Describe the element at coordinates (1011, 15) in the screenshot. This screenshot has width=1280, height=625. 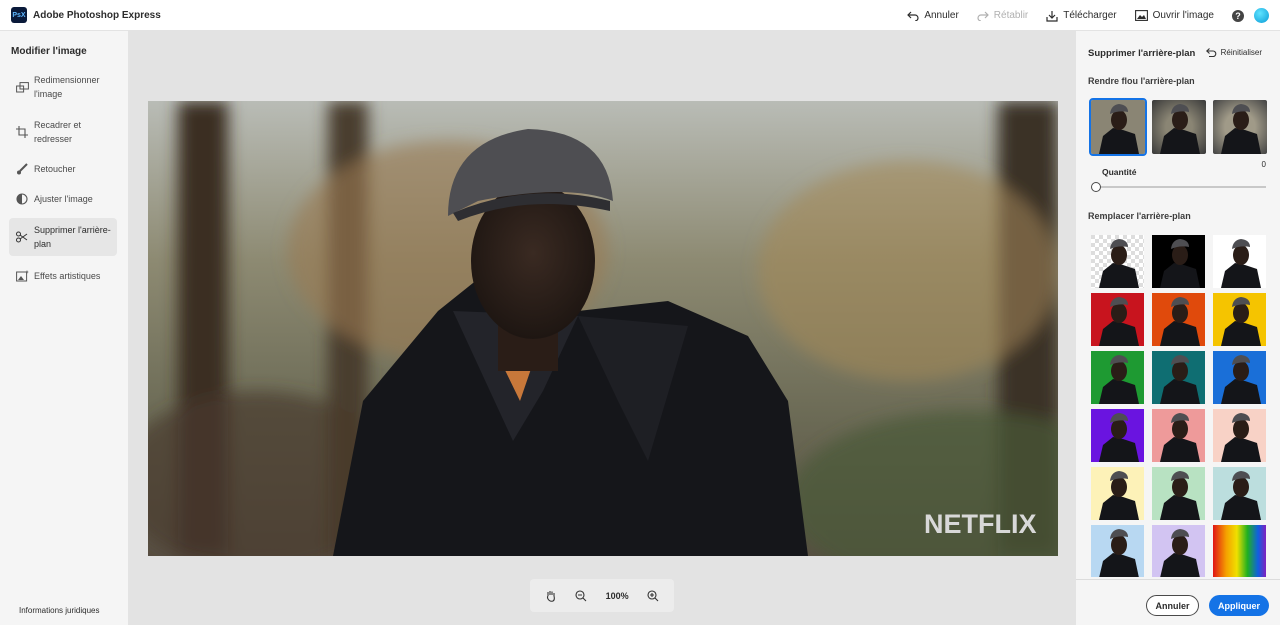
I see `redo-label: Rétablir` at that location.